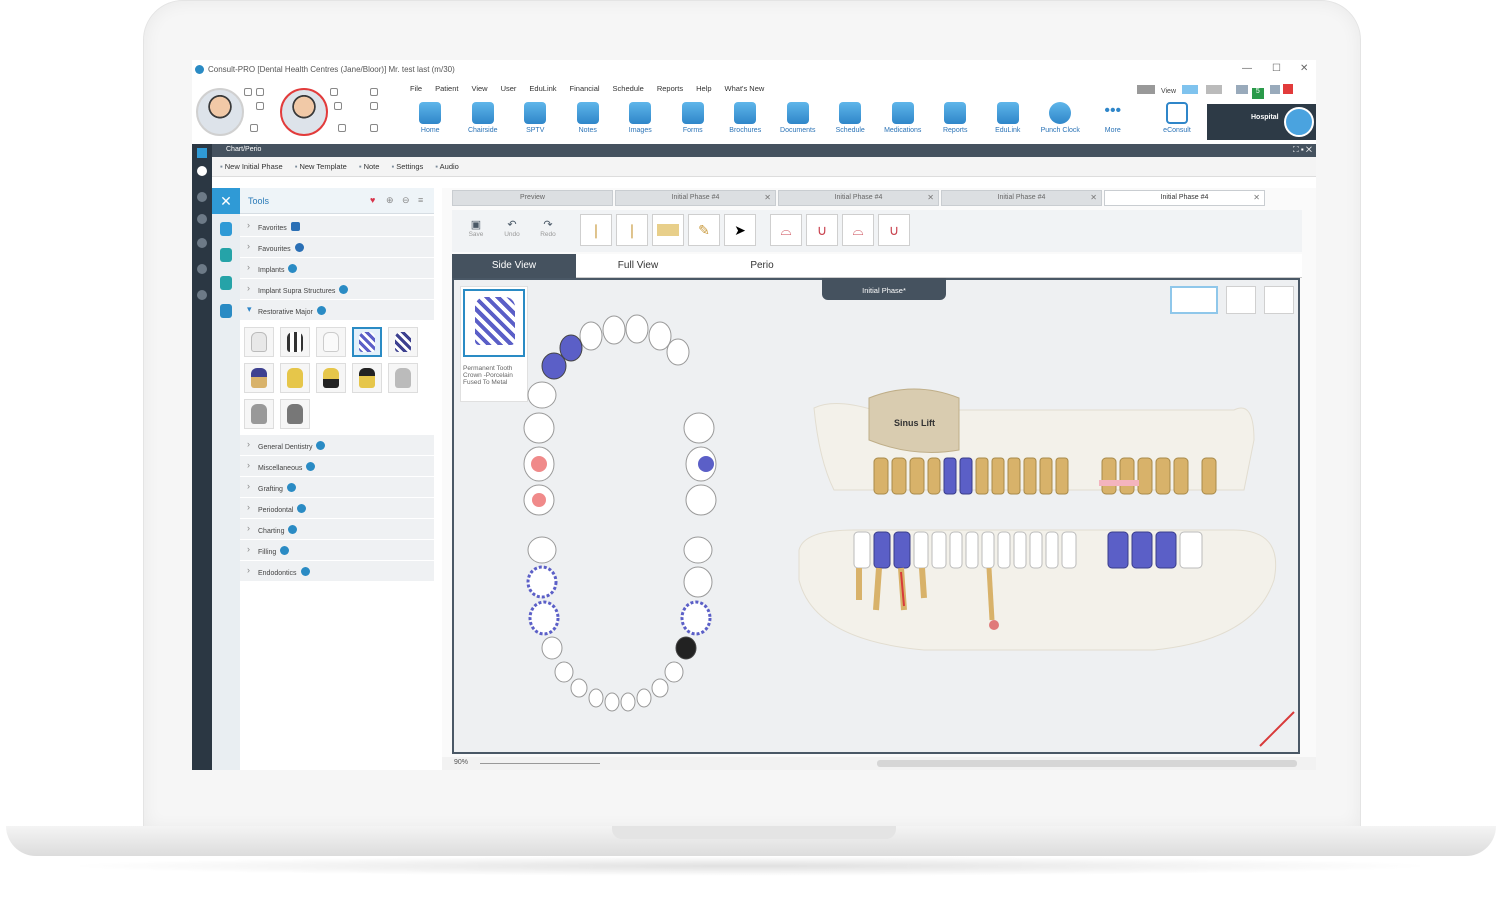  I want to click on implant-icon, so click(226, 283).